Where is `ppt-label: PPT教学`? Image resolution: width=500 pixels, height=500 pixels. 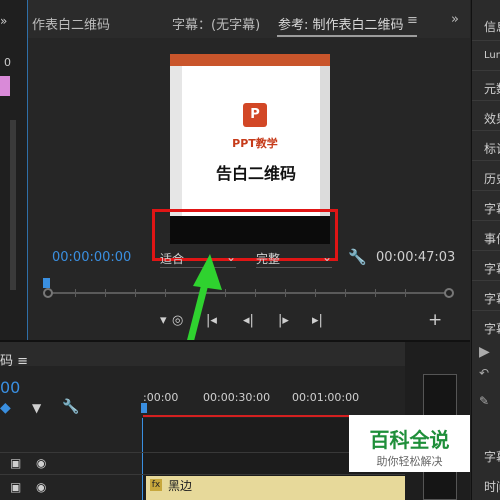 ppt-label: PPT教学 is located at coordinates (255, 143).